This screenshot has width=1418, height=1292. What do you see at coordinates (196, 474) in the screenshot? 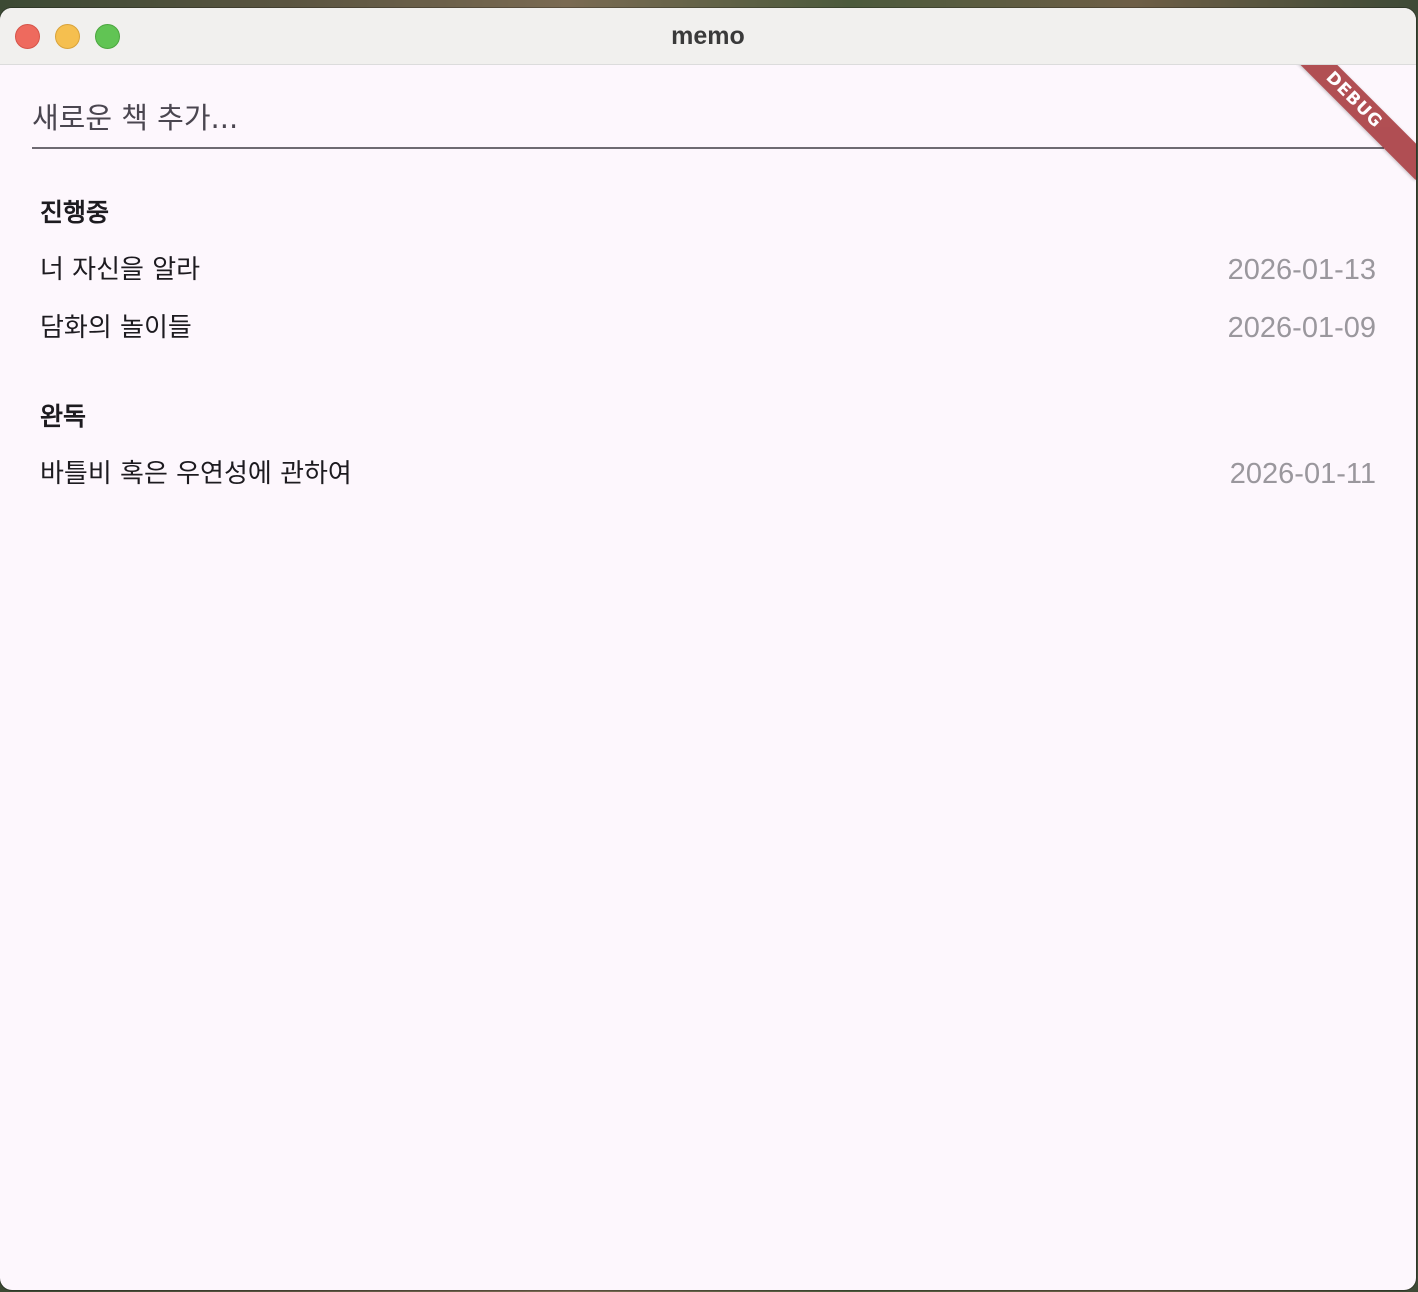
I see `book-title: 바틀비 혹은 우연성에 관하여` at bounding box center [196, 474].